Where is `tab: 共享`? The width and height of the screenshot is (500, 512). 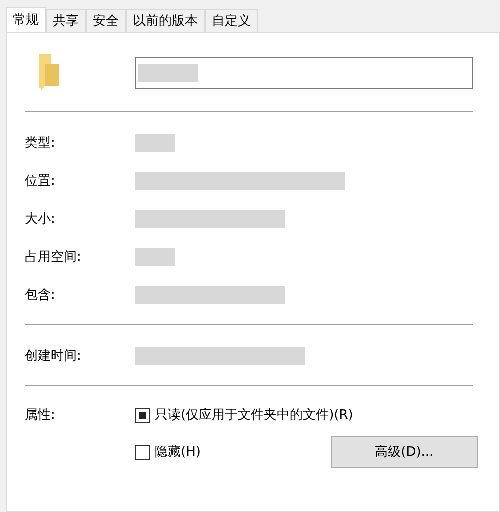 tab: 共享 is located at coordinates (66, 20).